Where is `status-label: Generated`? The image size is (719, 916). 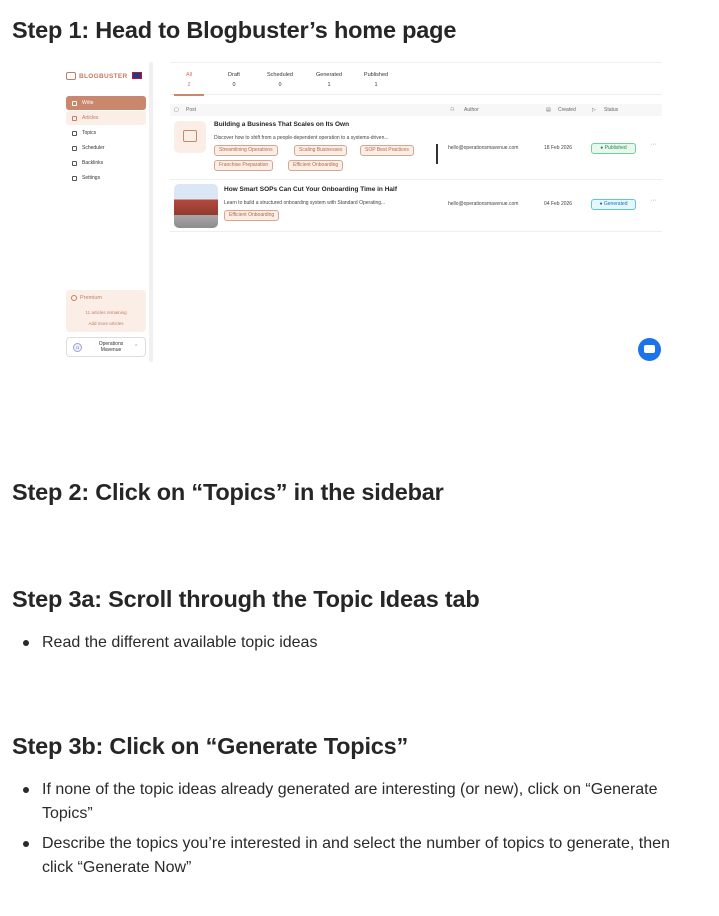
status-label: Generated is located at coordinates (615, 204).